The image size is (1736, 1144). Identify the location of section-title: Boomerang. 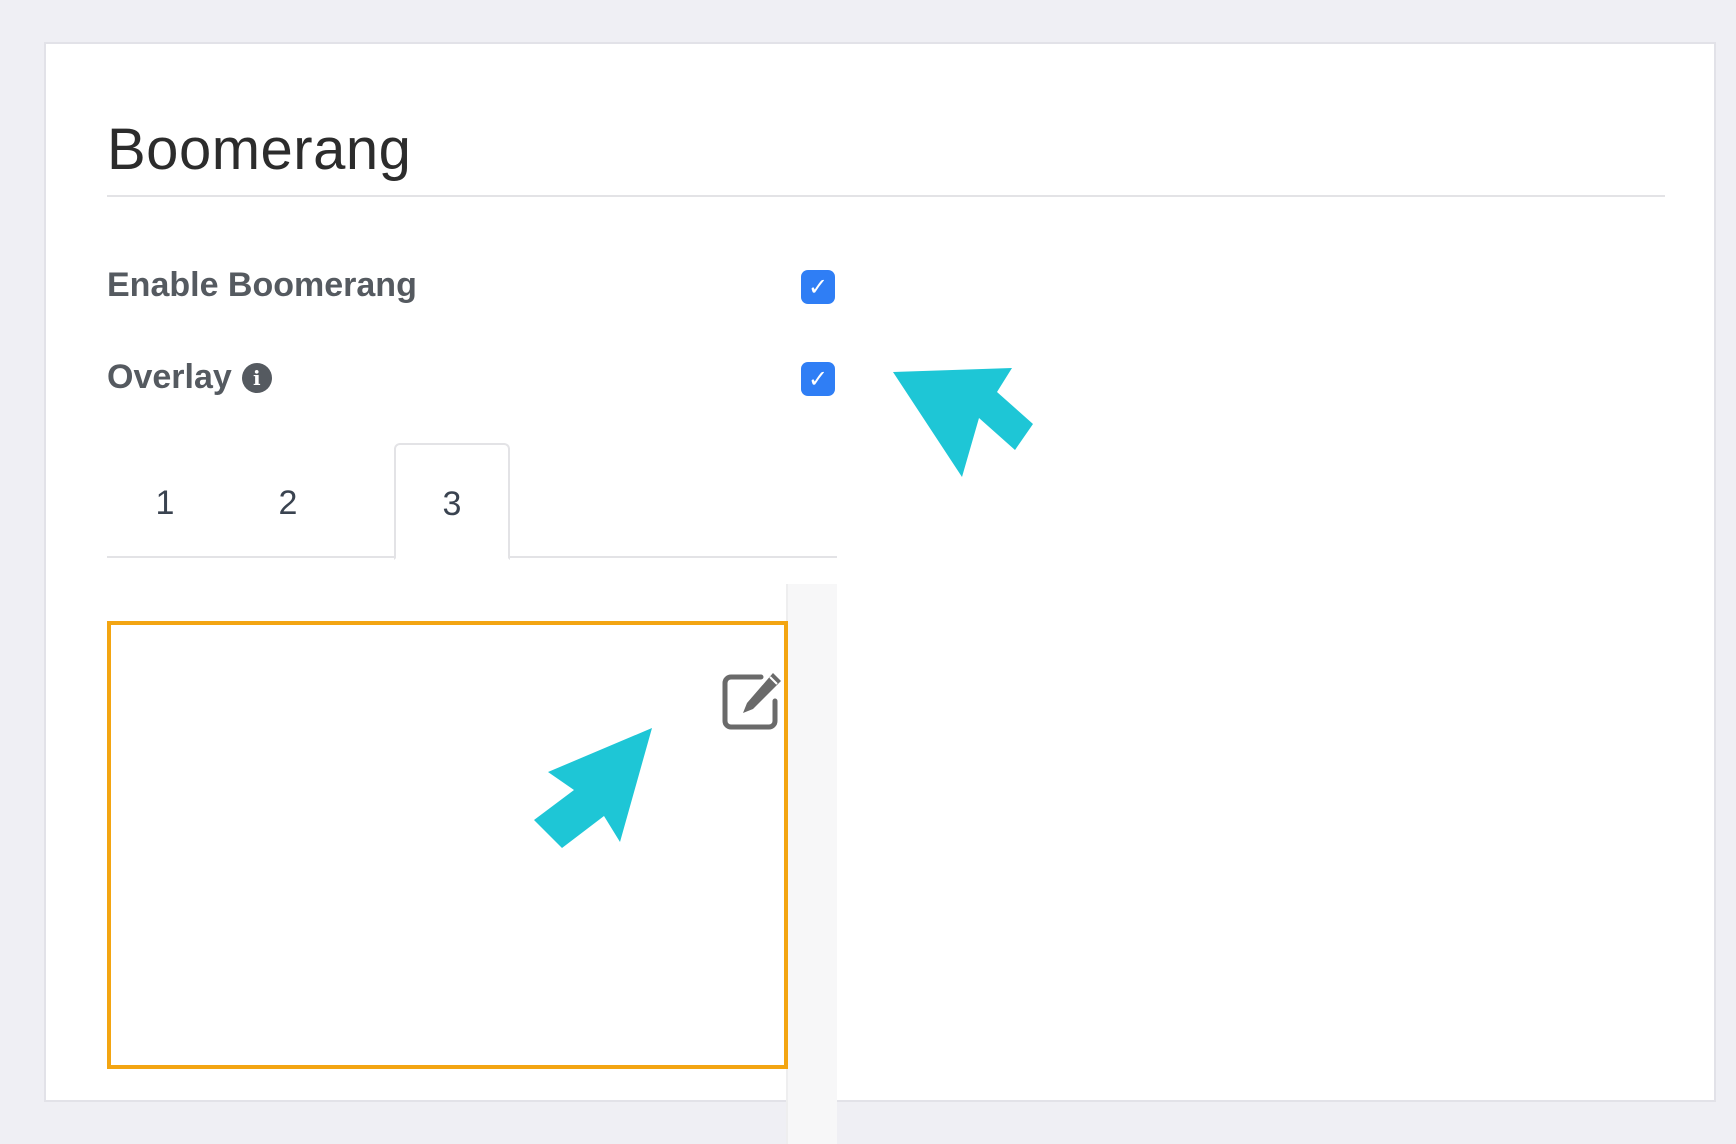
(259, 149).